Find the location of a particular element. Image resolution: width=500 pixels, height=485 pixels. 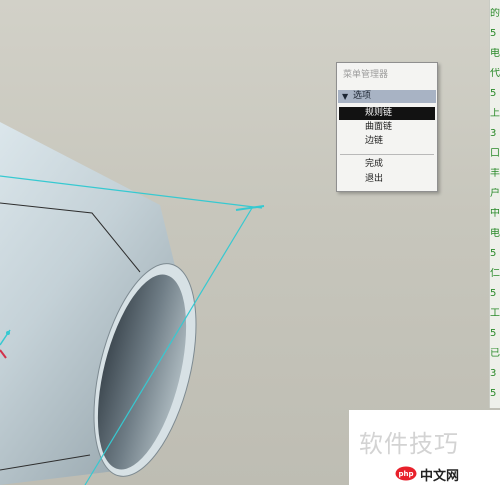

menu-item-label: 曲面链 is located at coordinates (379, 127).